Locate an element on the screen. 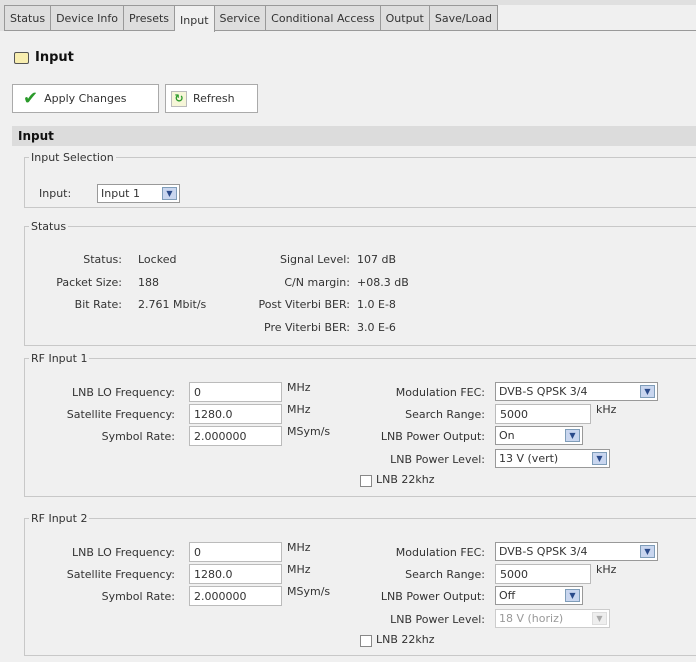  status-value: 1.0 E-8 is located at coordinates (376, 304).